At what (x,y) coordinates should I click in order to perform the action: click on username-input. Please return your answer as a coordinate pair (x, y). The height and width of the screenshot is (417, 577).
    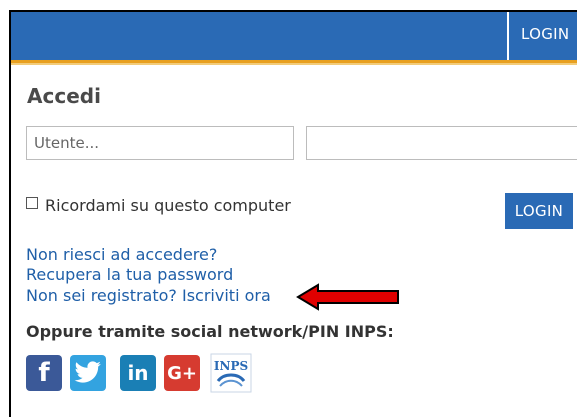
    Looking at the image, I should click on (160, 143).